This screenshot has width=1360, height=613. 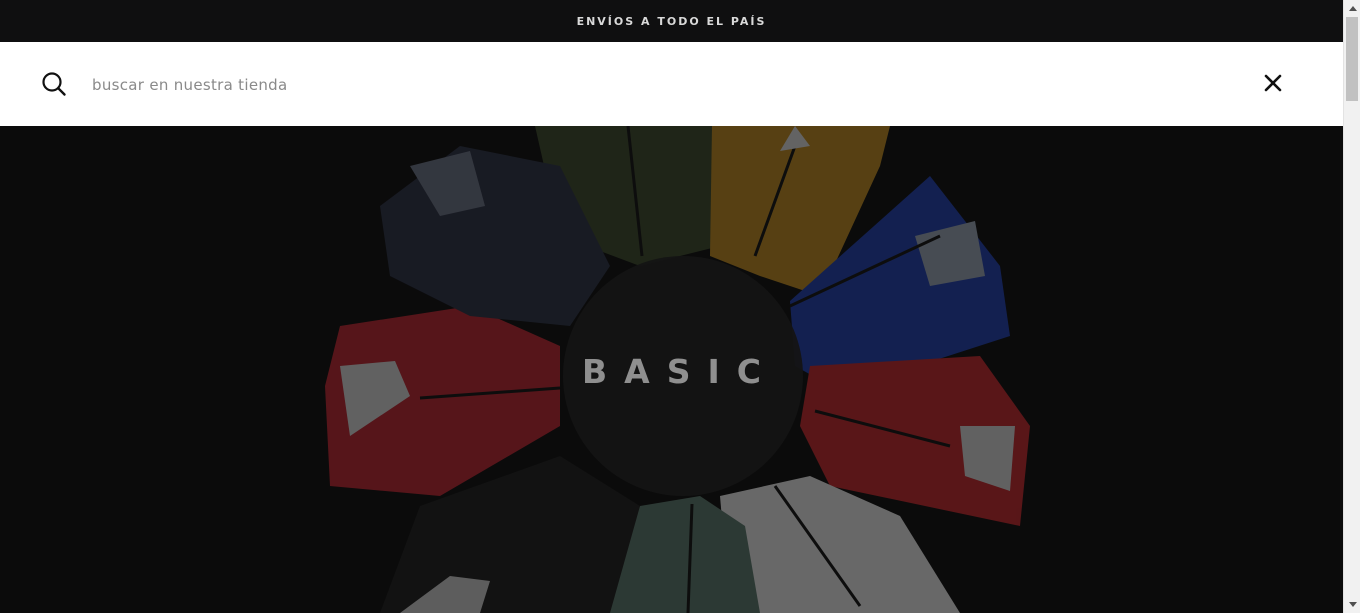 I want to click on page-scrollbar, so click(x=1351, y=306).